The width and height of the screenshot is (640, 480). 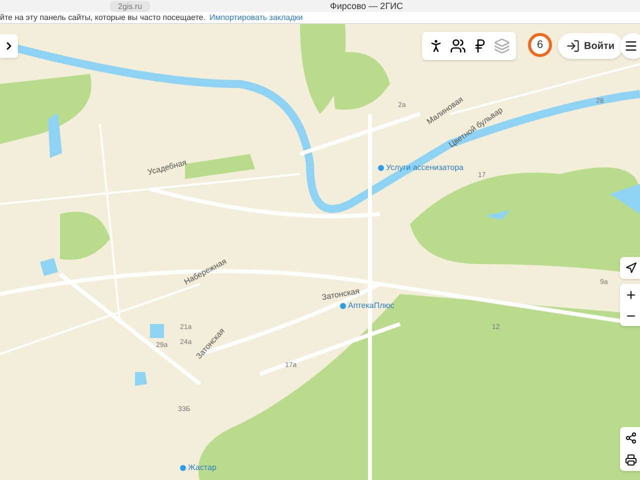 What do you see at coordinates (198, 468) in the screenshot?
I see `place-label: Жастар` at bounding box center [198, 468].